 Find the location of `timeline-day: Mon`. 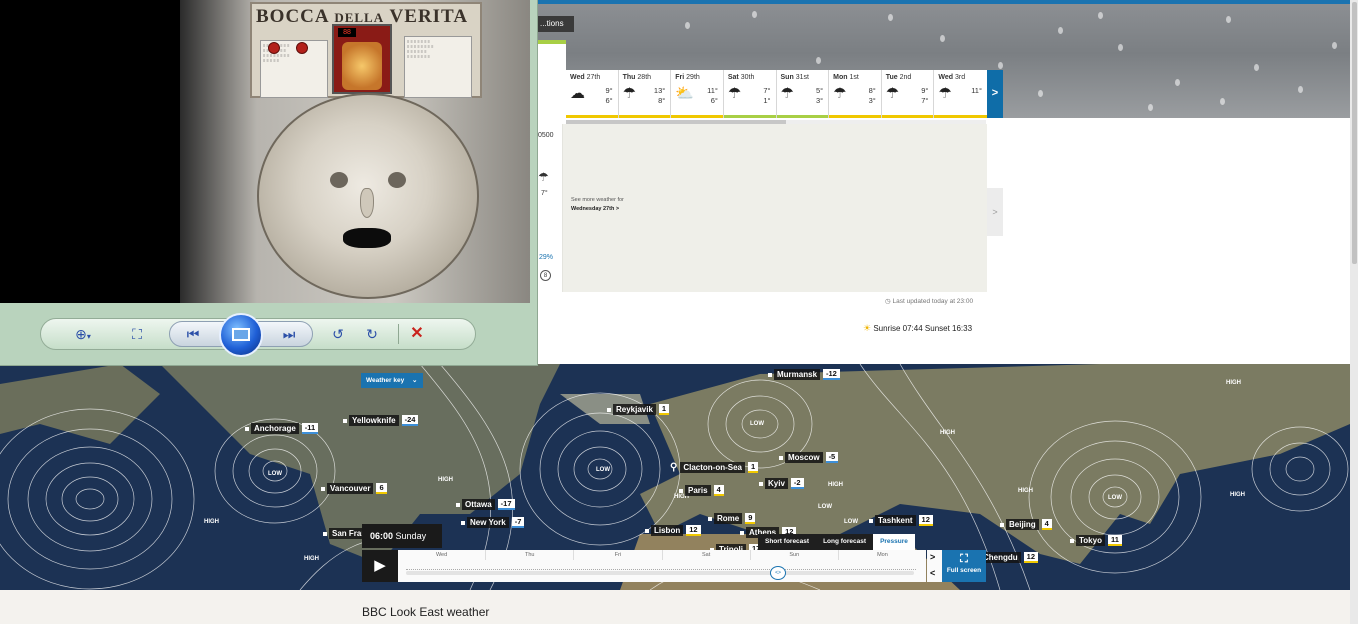

timeline-day: Mon is located at coordinates (882, 555).